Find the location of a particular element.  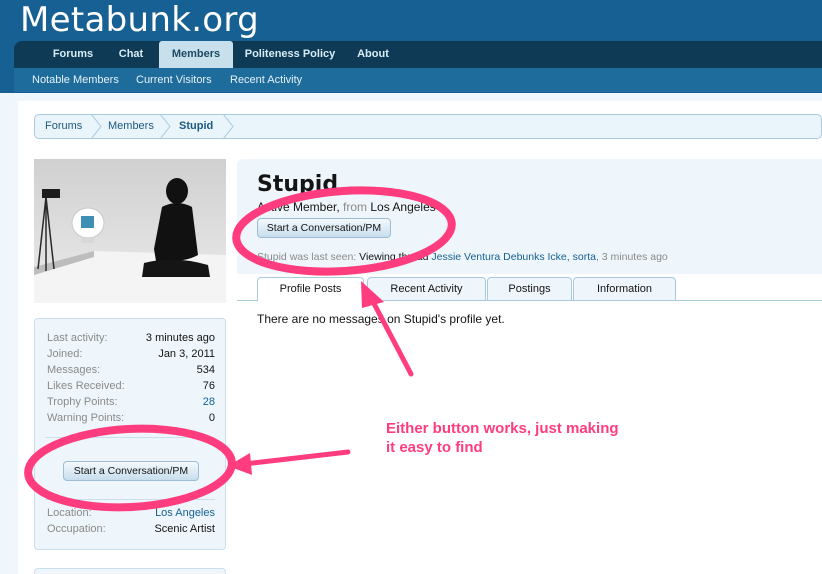

detail-label: Occupation: is located at coordinates (76, 529).